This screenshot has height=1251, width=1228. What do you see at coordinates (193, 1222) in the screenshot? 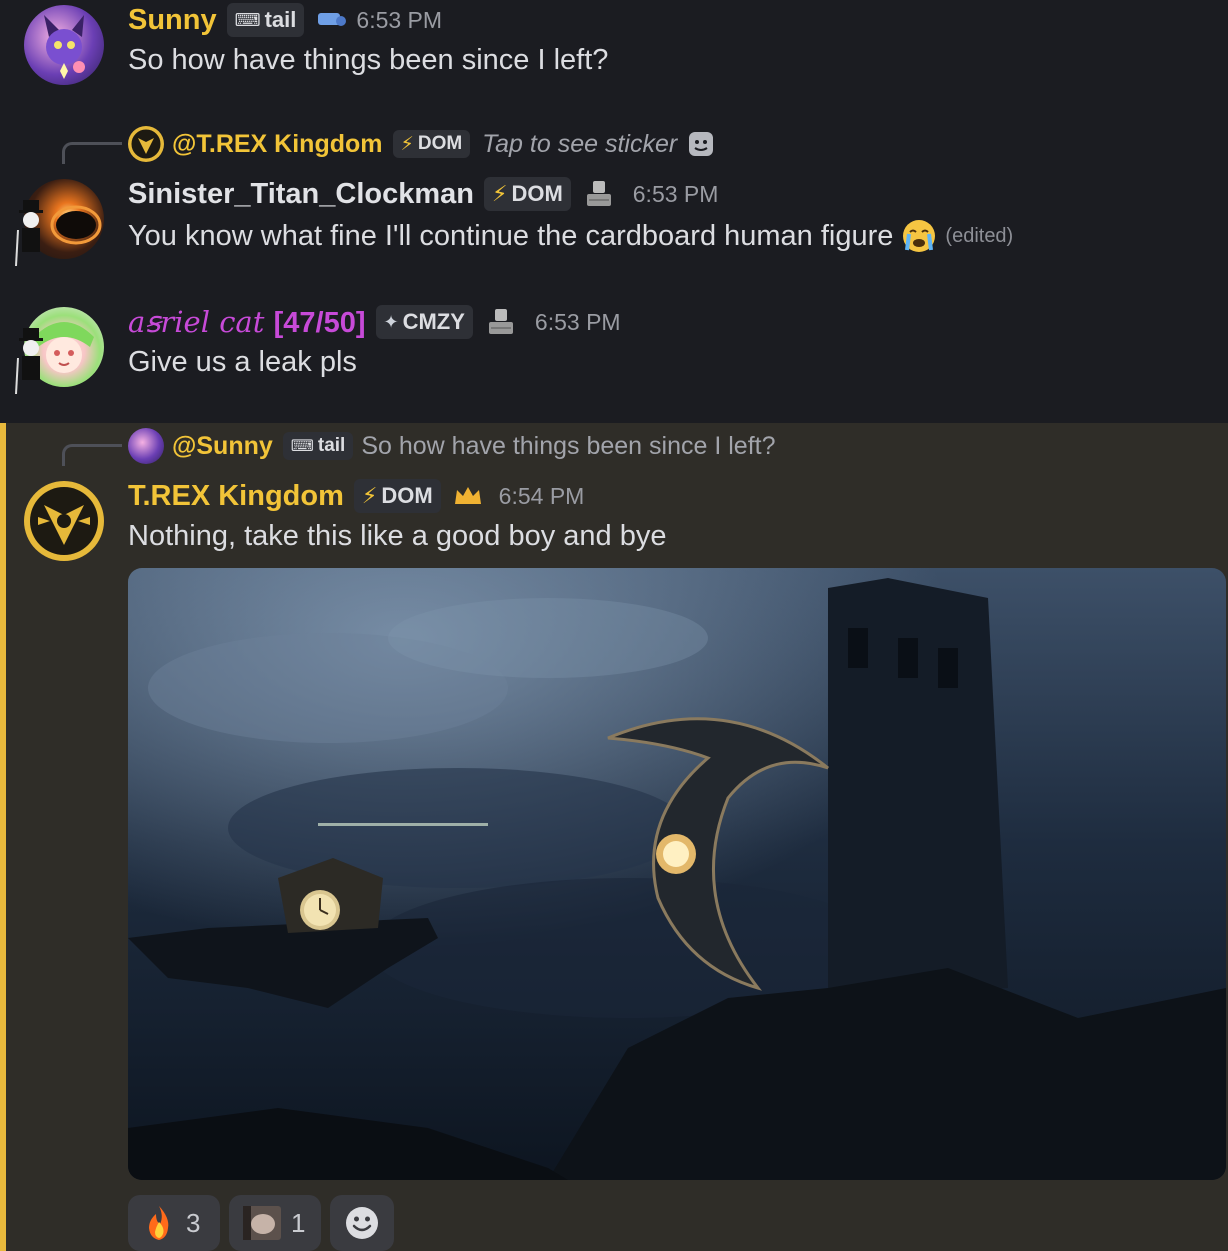
I see `reaction-count: 3` at bounding box center [193, 1222].